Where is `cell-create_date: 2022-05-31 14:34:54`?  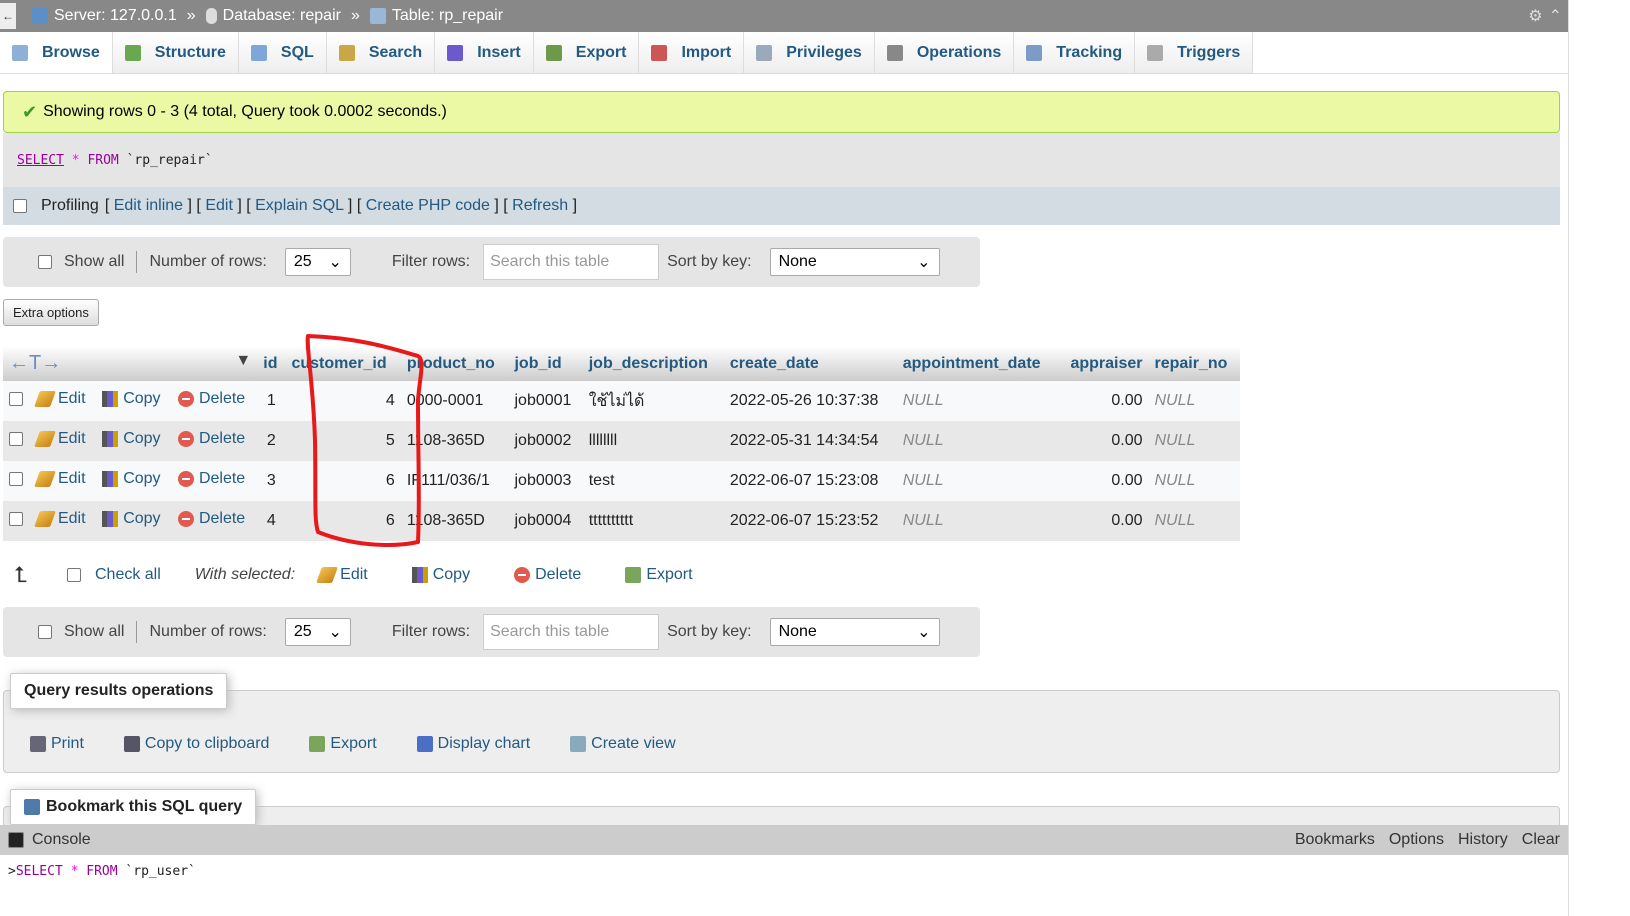
cell-create_date: 2022-05-31 14:34:54 is located at coordinates (810, 441).